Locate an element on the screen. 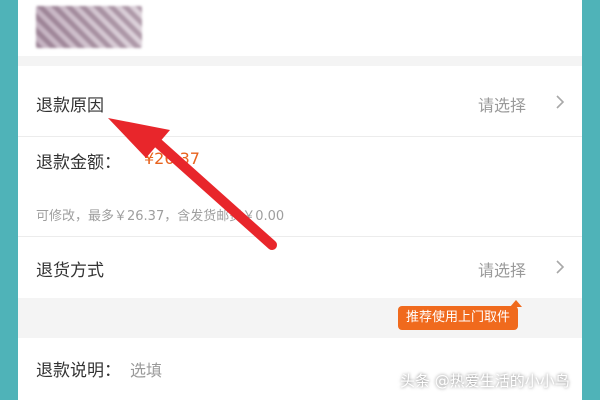 The image size is (600, 400). return-method-label: 退货方式 is located at coordinates (70, 271).